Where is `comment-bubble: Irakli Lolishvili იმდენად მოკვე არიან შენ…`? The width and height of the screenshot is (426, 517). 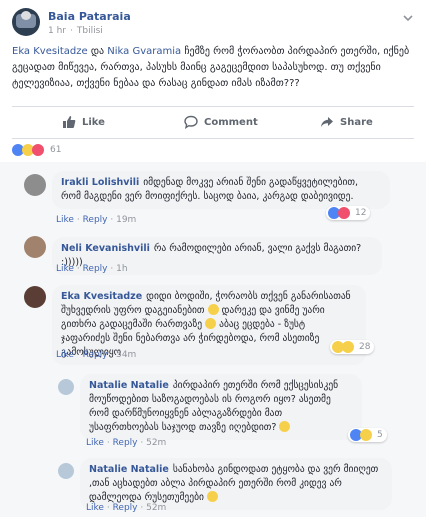 comment-bubble: Irakli Lolishvili იმდენად მოკვე არიან შენ… is located at coordinates (221, 190).